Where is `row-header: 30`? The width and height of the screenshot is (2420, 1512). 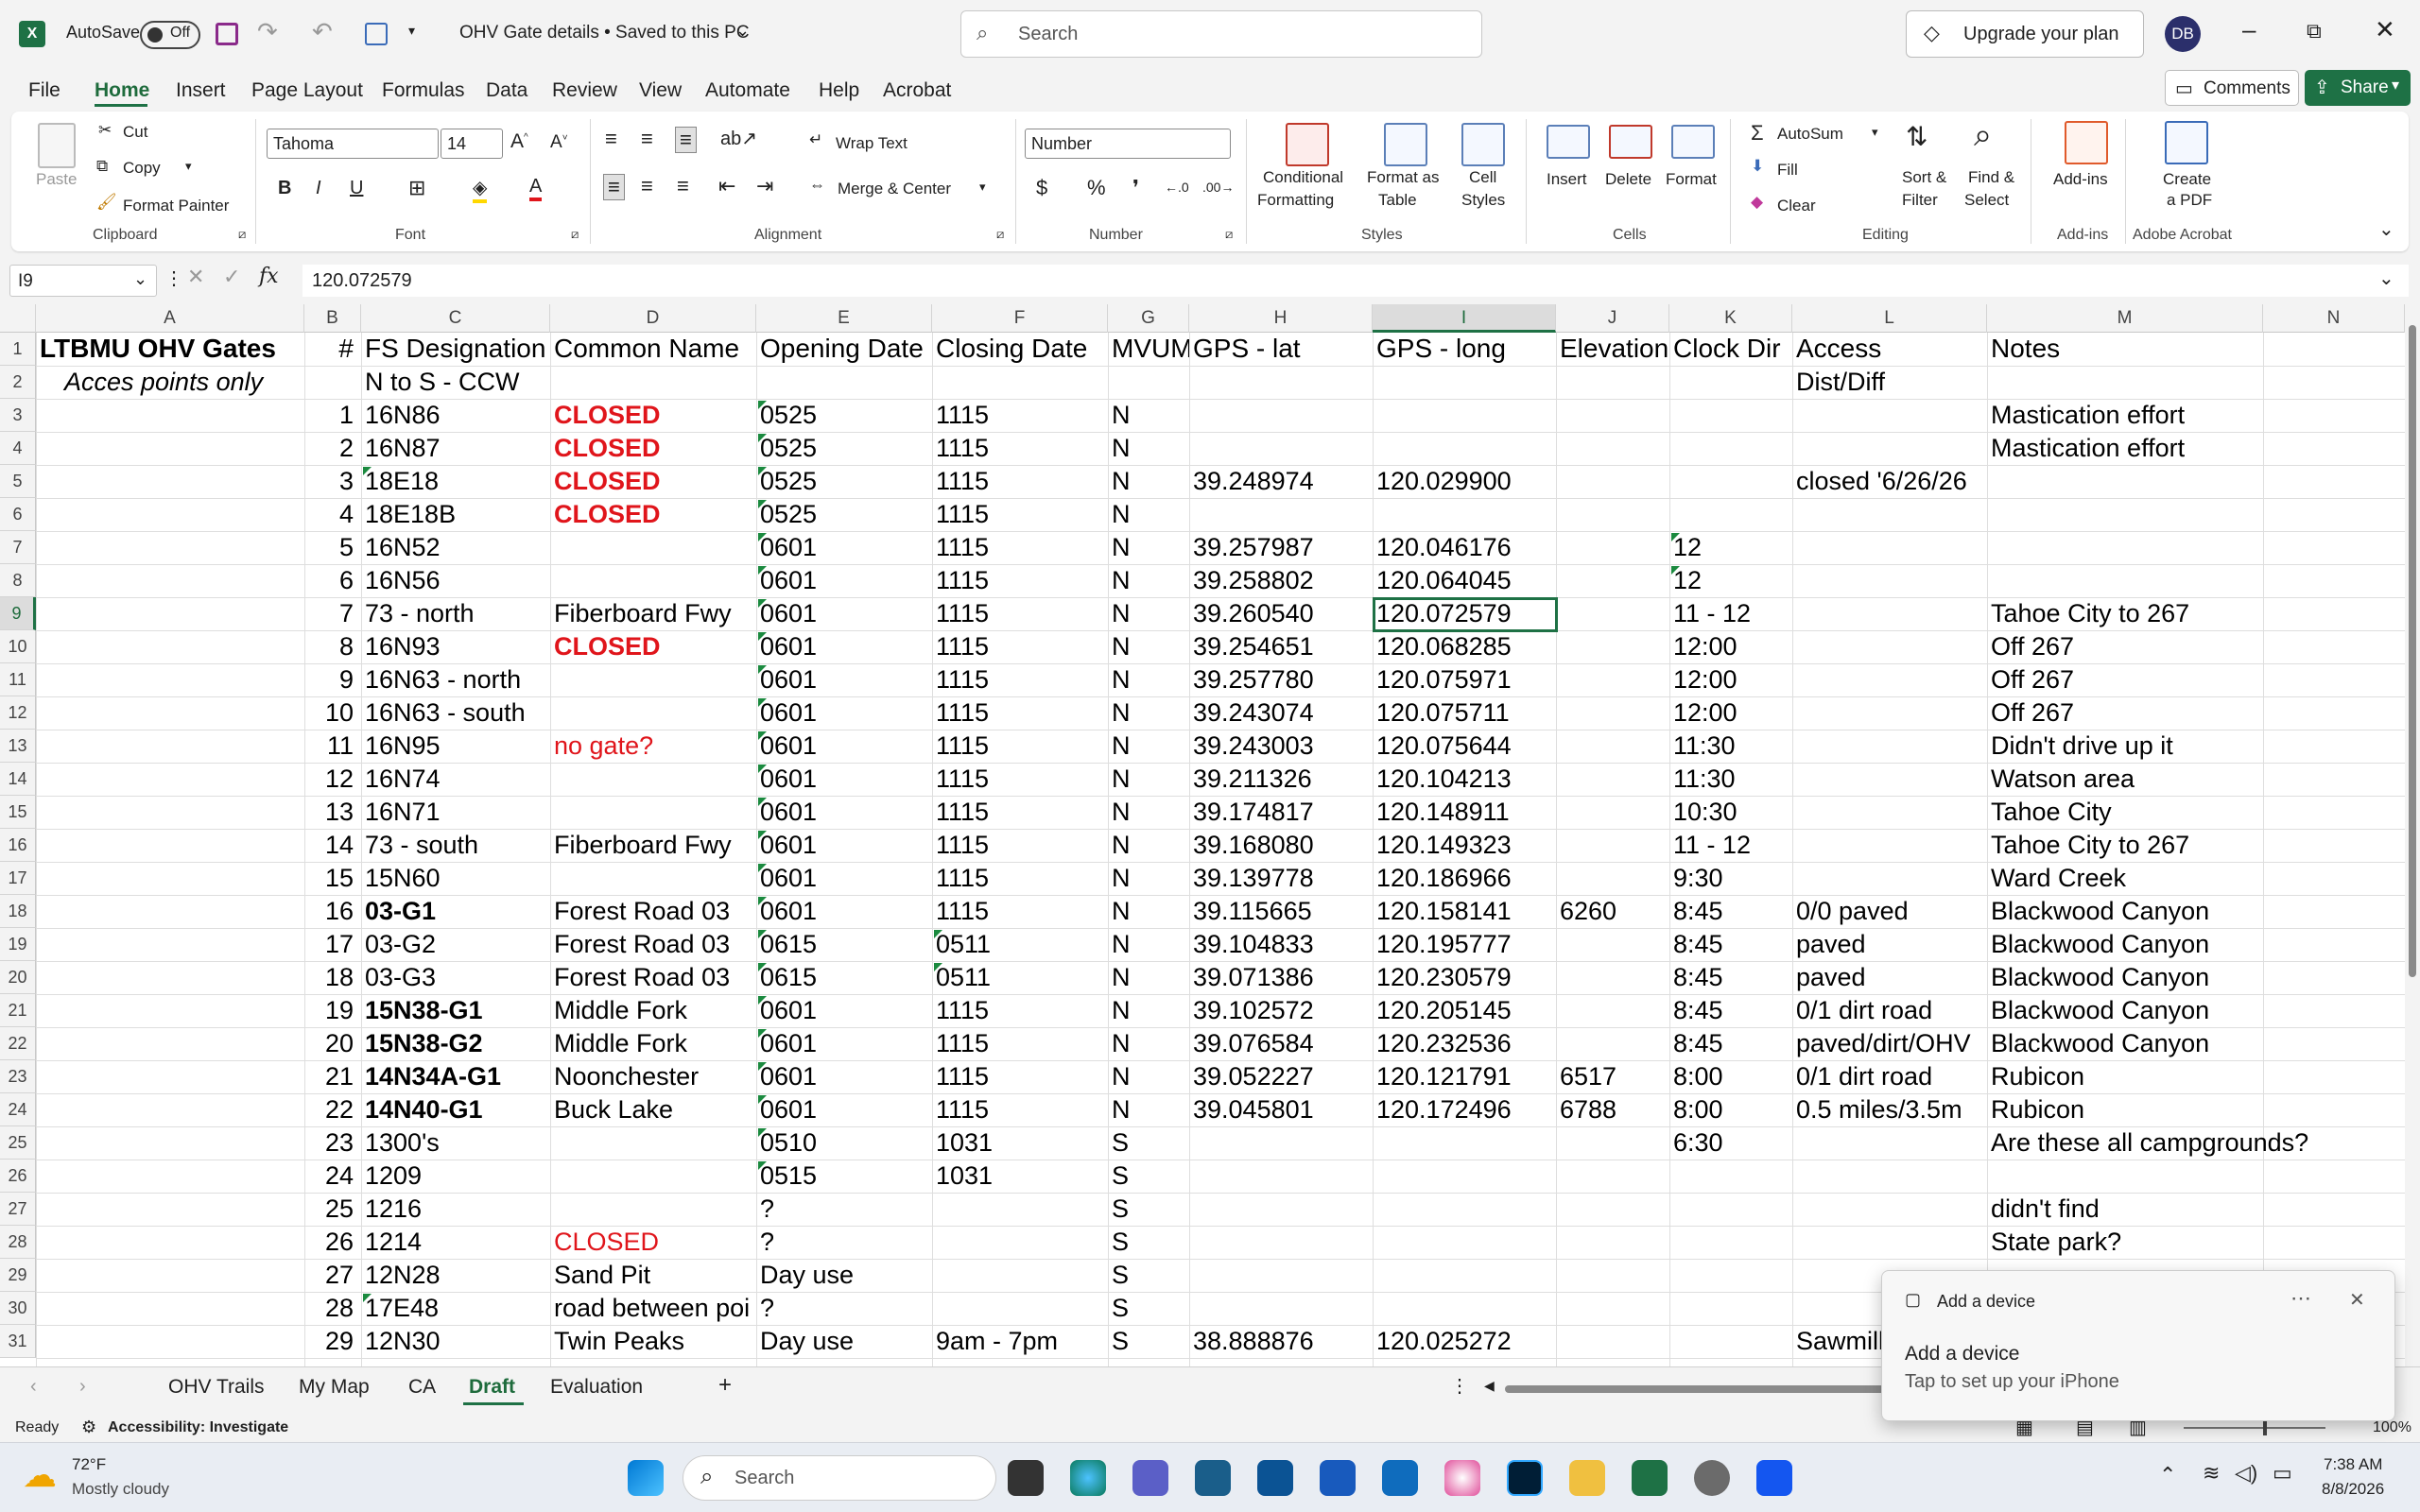
row-header: 30 is located at coordinates (18, 1308).